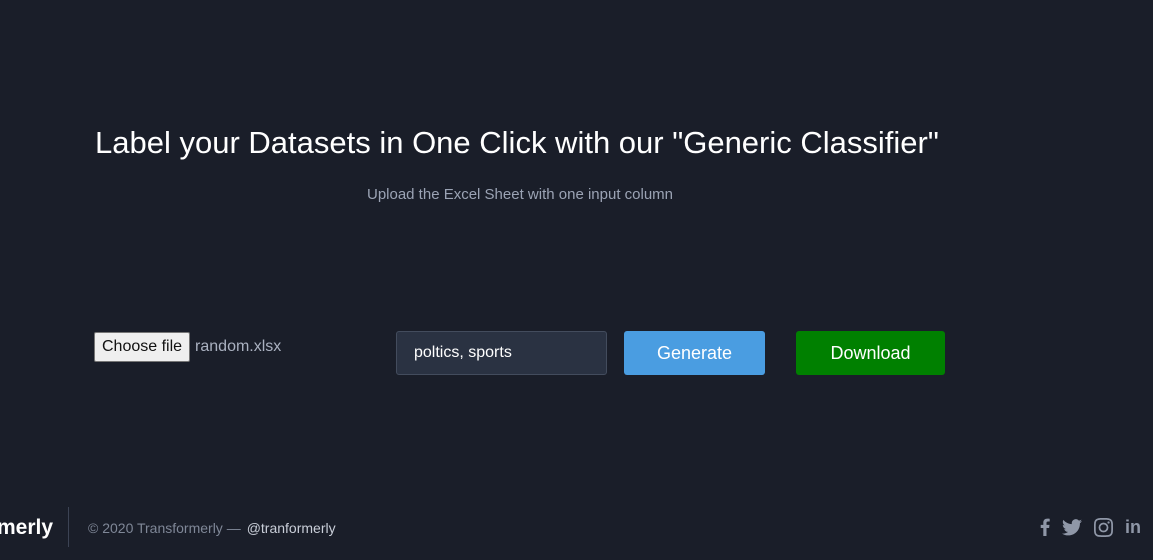 The width and height of the screenshot is (1153, 560). I want to click on labels-input, so click(501, 353).